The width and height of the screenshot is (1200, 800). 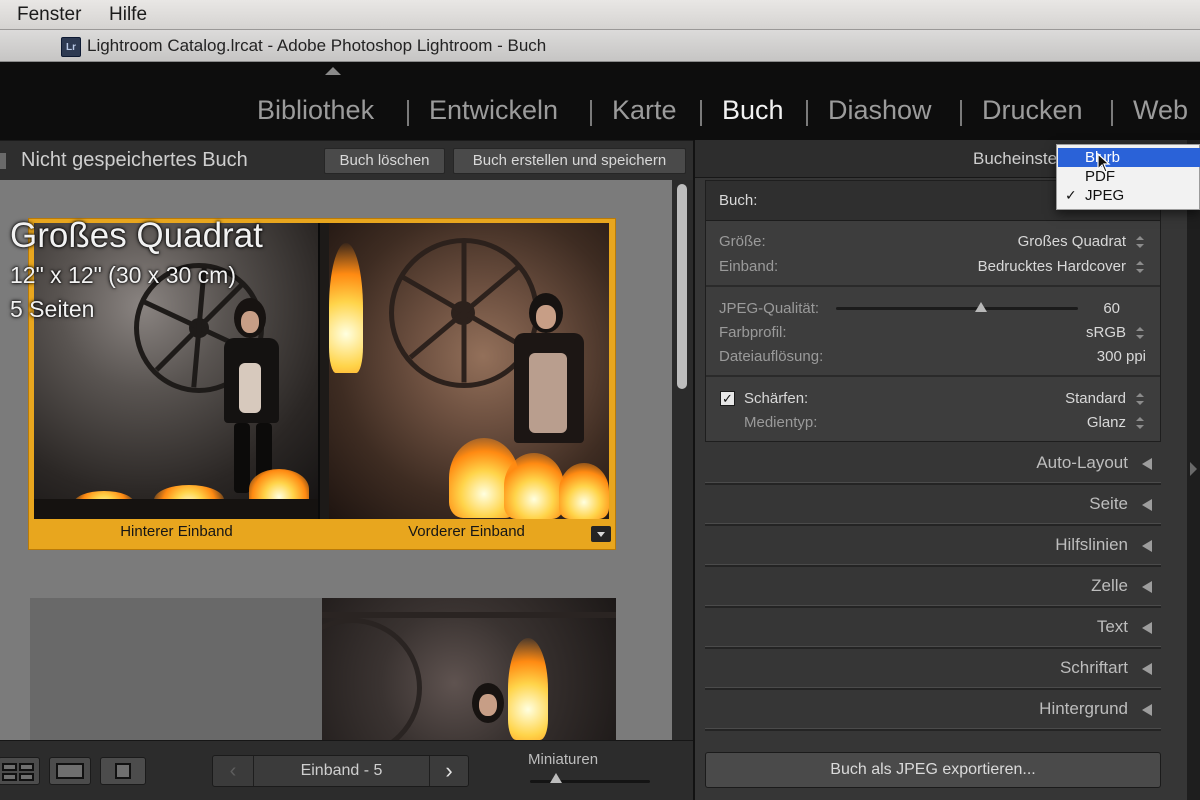 What do you see at coordinates (1105, 195) in the screenshot?
I see `popup-item-label: JPEG` at bounding box center [1105, 195].